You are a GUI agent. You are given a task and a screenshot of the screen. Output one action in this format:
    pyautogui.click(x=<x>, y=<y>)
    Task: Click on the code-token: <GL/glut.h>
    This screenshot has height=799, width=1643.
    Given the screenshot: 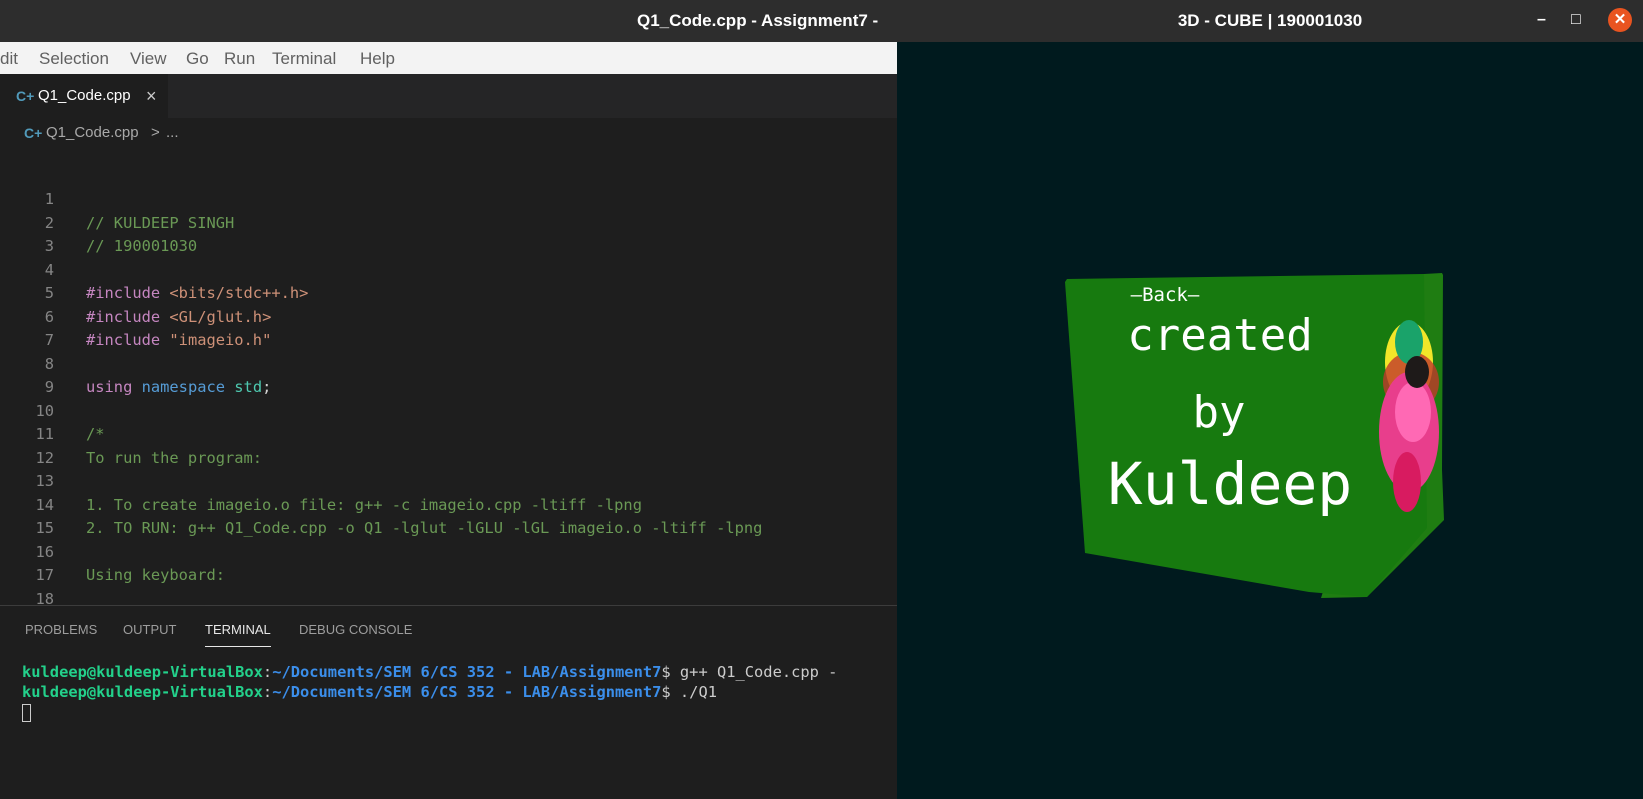 What is the action you would take?
    pyautogui.click(x=220, y=316)
    